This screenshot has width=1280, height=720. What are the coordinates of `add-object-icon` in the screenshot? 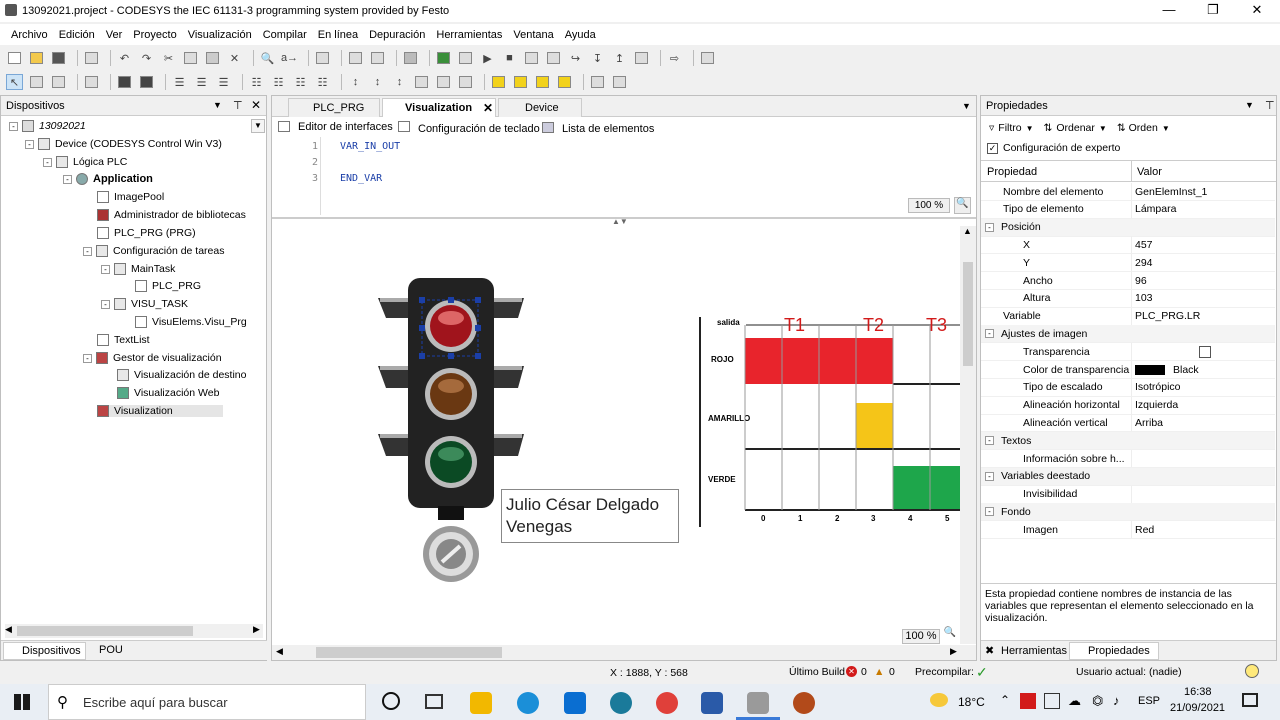 It's located at (377, 58).